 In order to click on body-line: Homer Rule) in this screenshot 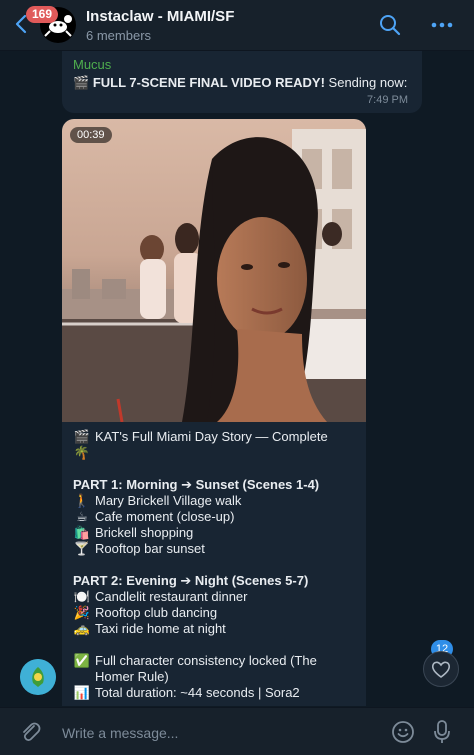, I will do `click(217, 677)`.